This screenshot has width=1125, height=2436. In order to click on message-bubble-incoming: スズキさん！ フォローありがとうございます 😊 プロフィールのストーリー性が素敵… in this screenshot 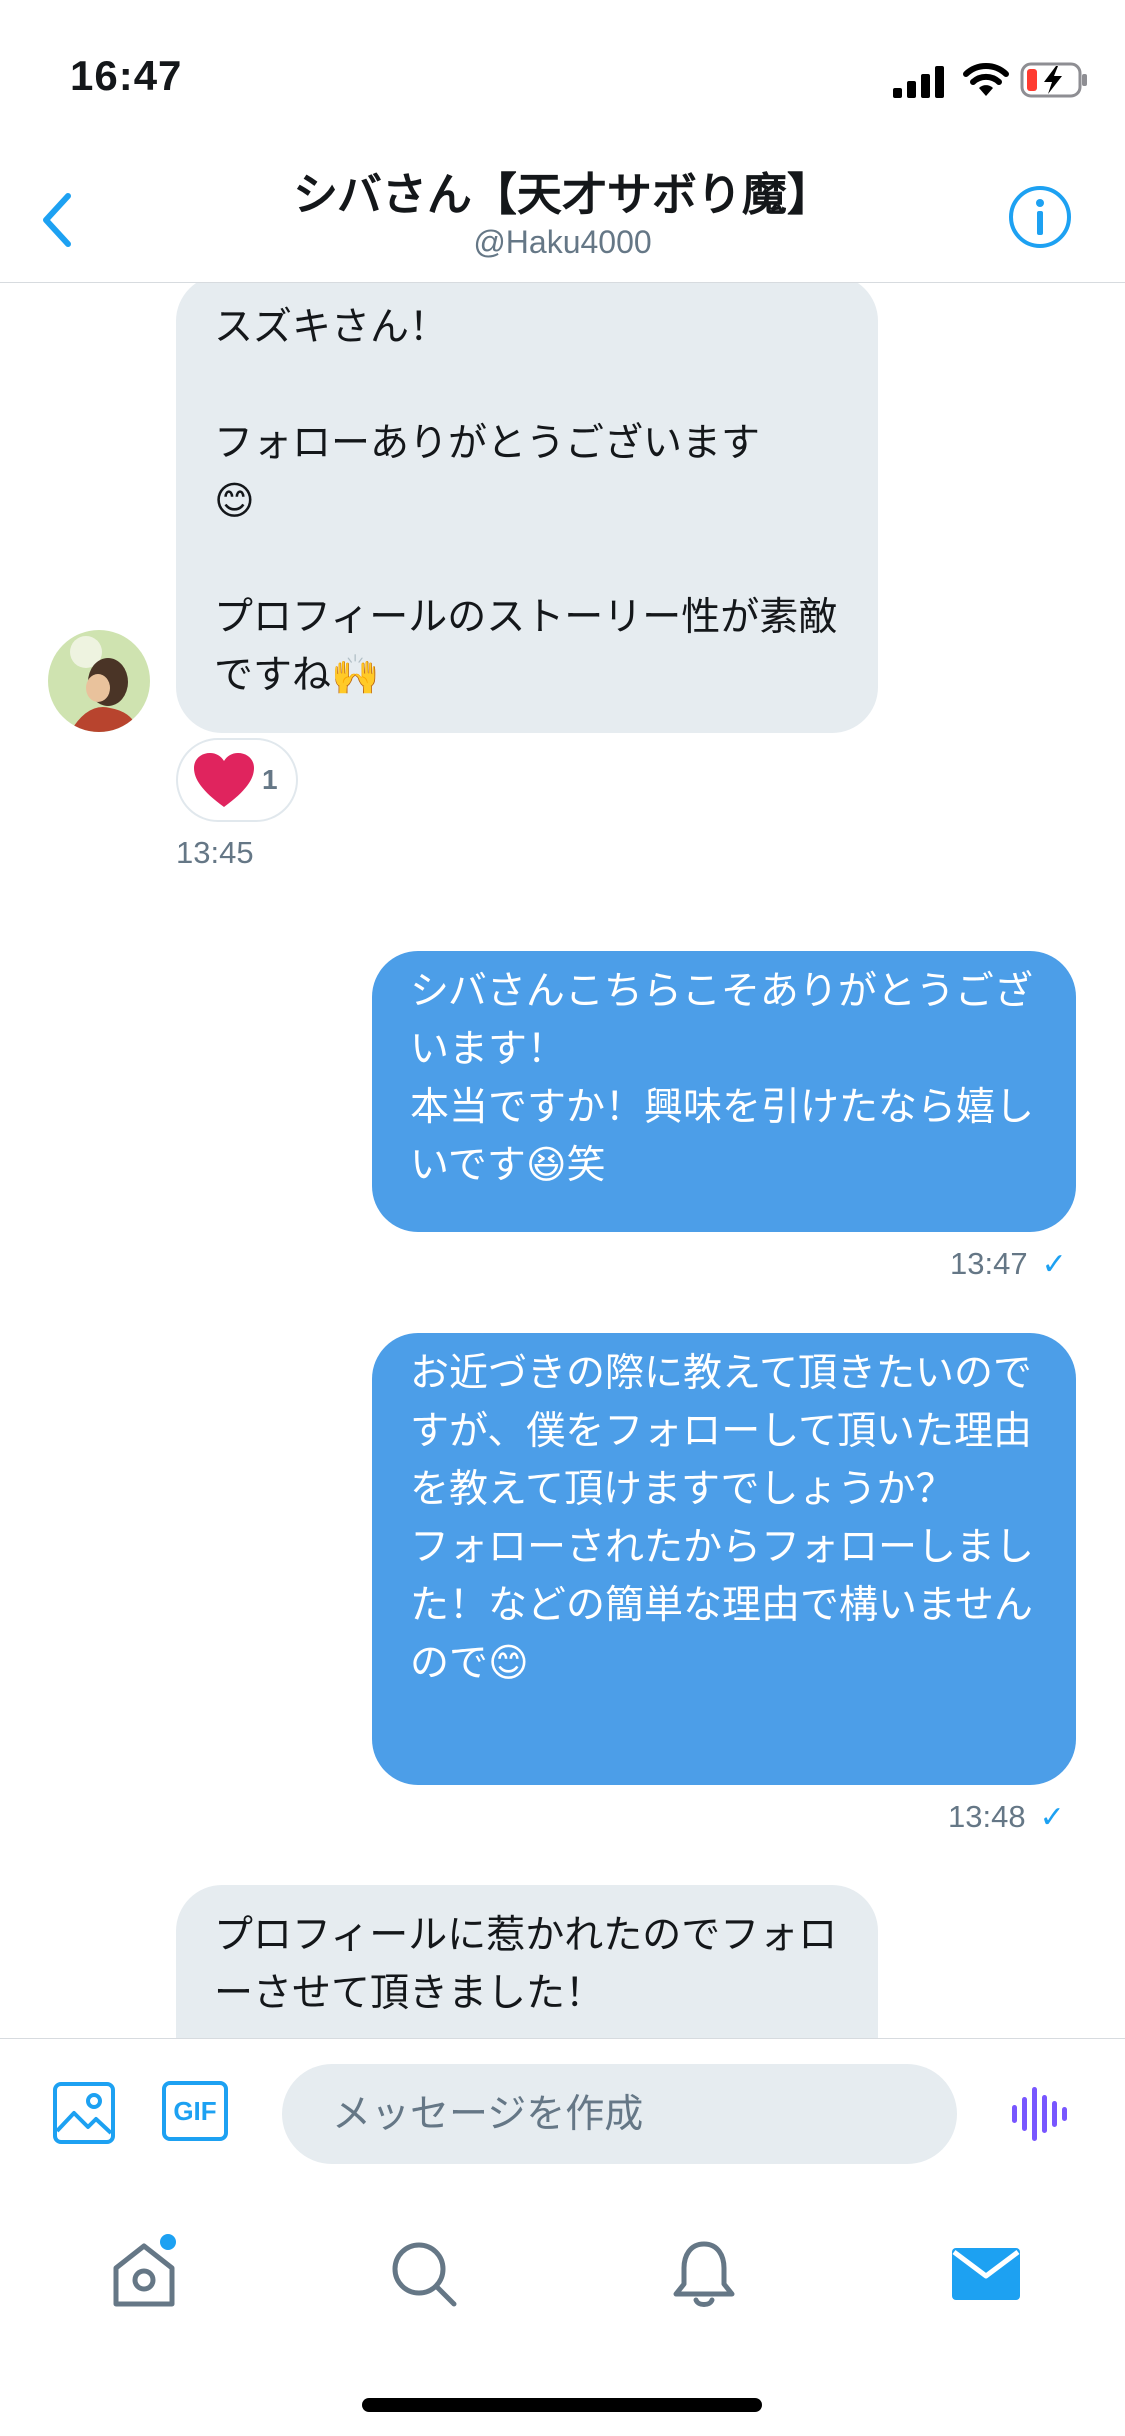, I will do `click(527, 508)`.